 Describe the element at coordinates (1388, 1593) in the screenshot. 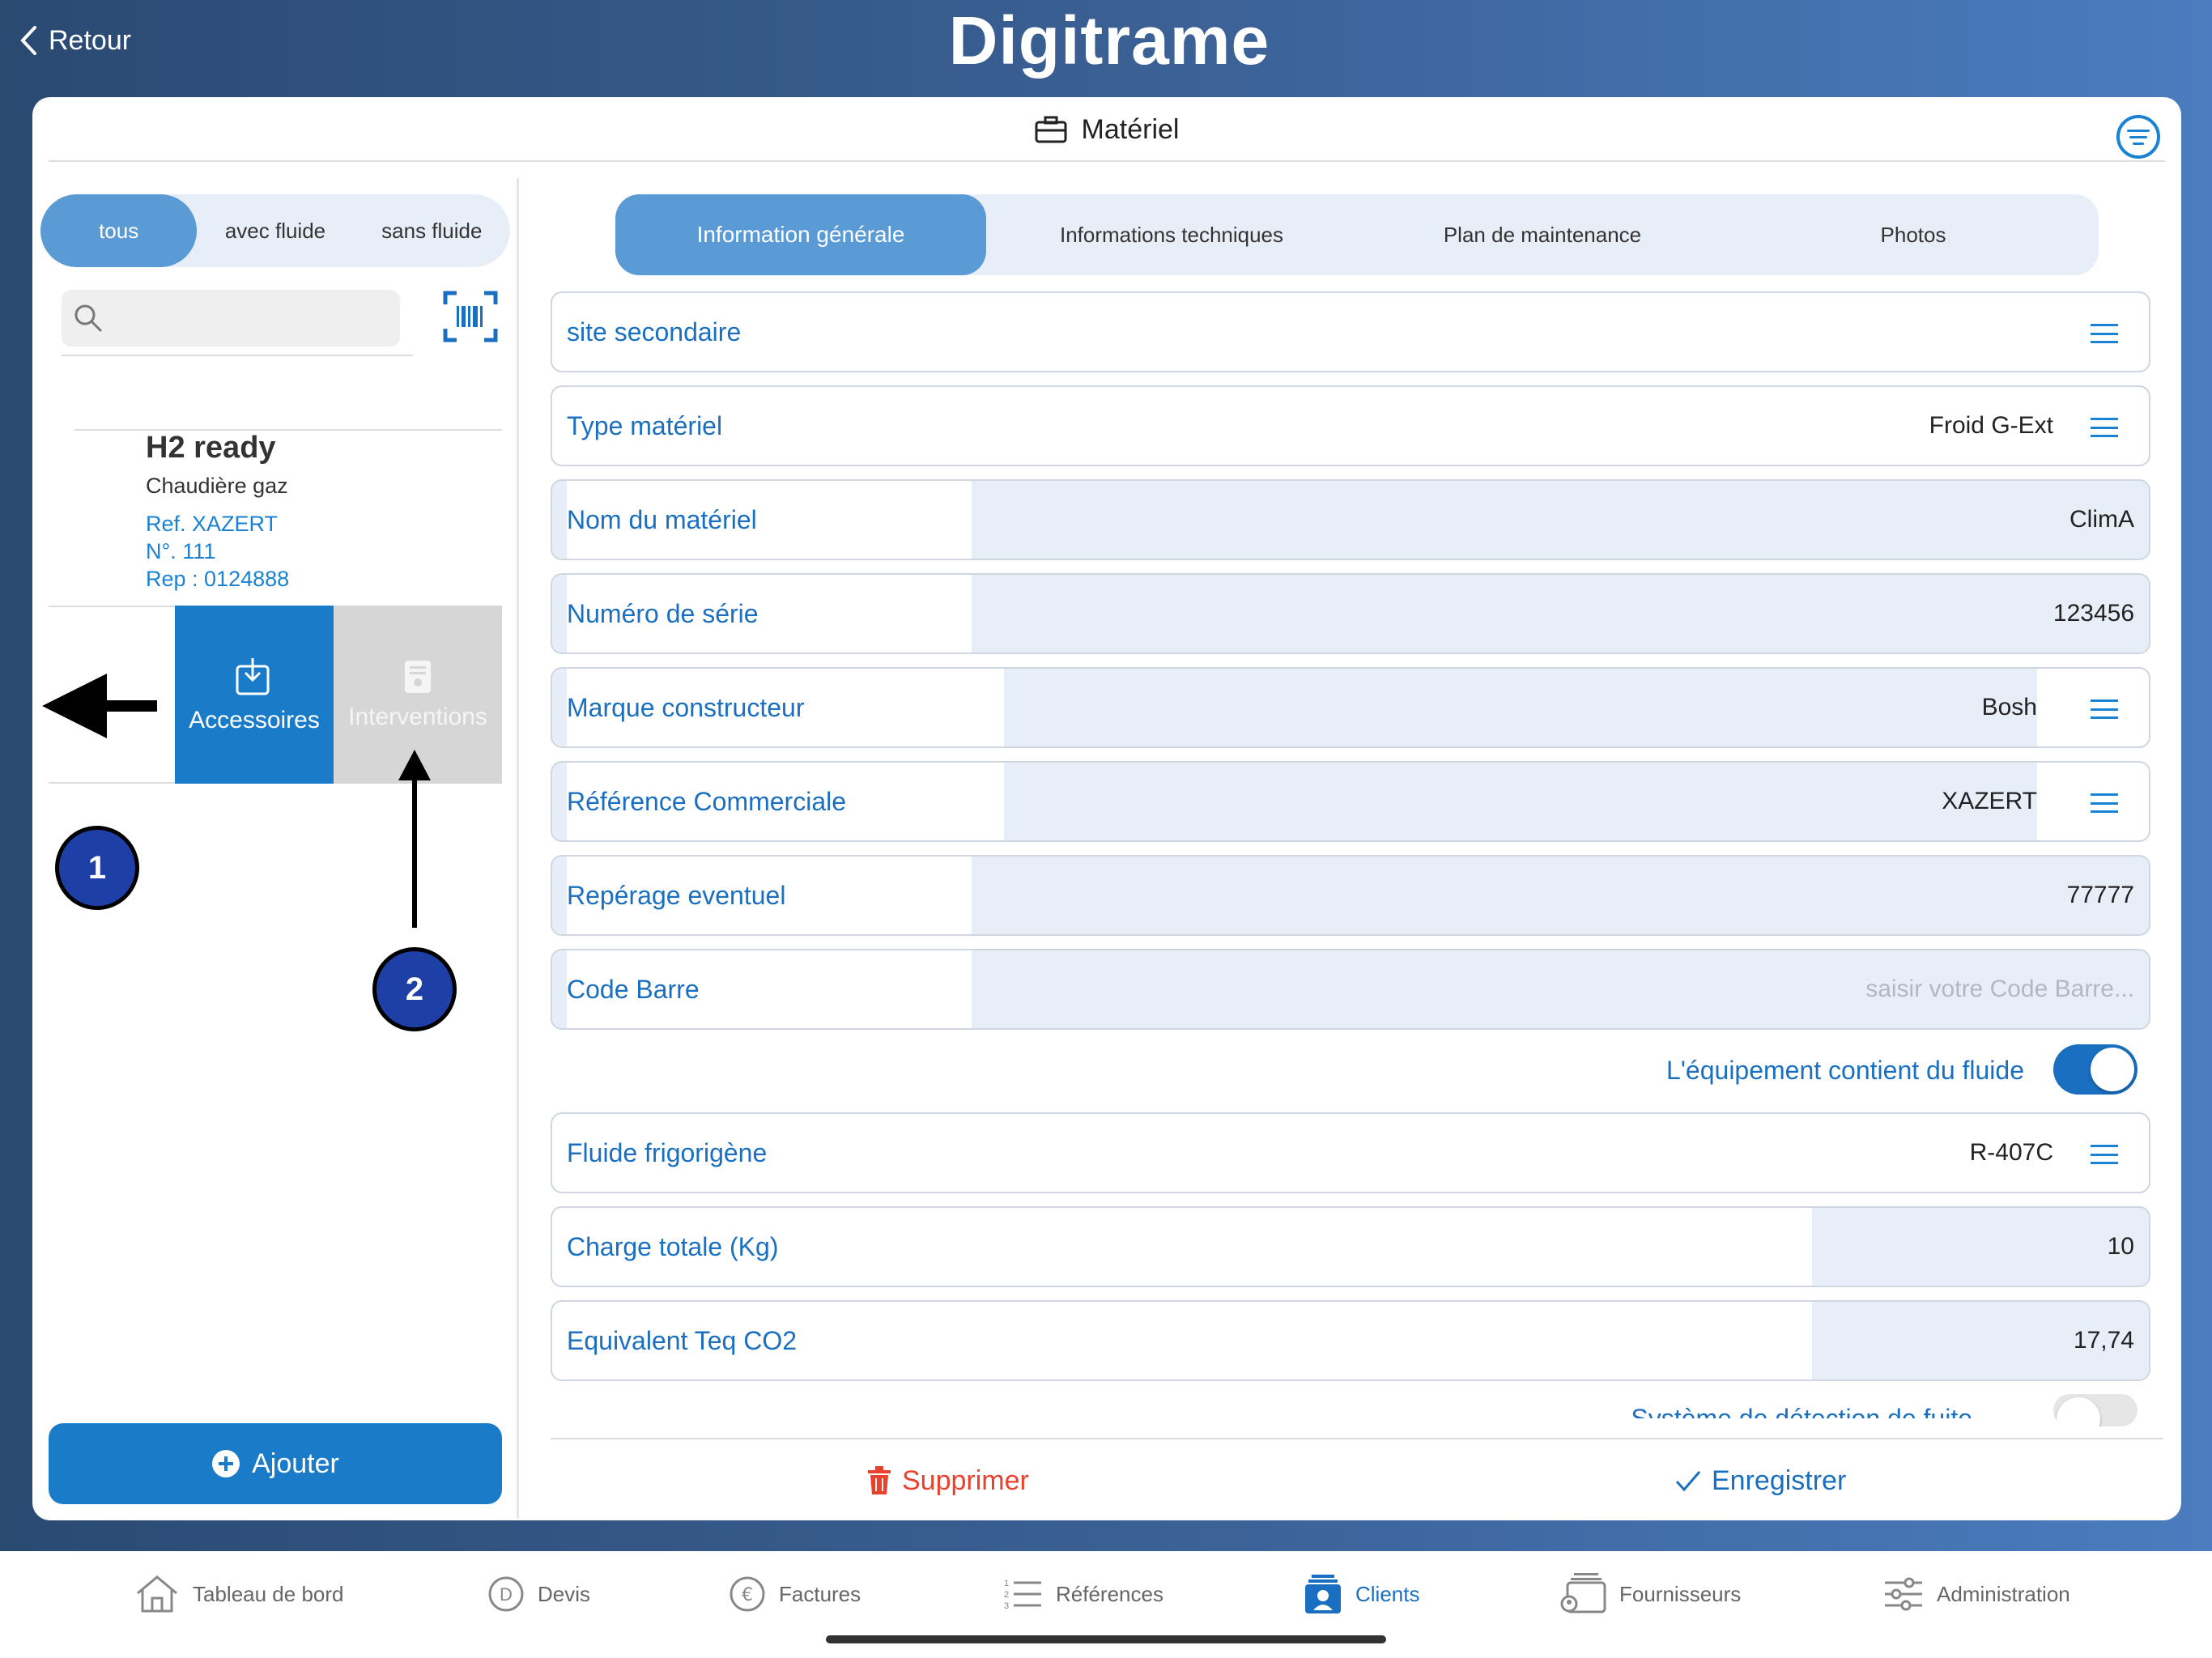

I see `nav-label: Clients` at that location.